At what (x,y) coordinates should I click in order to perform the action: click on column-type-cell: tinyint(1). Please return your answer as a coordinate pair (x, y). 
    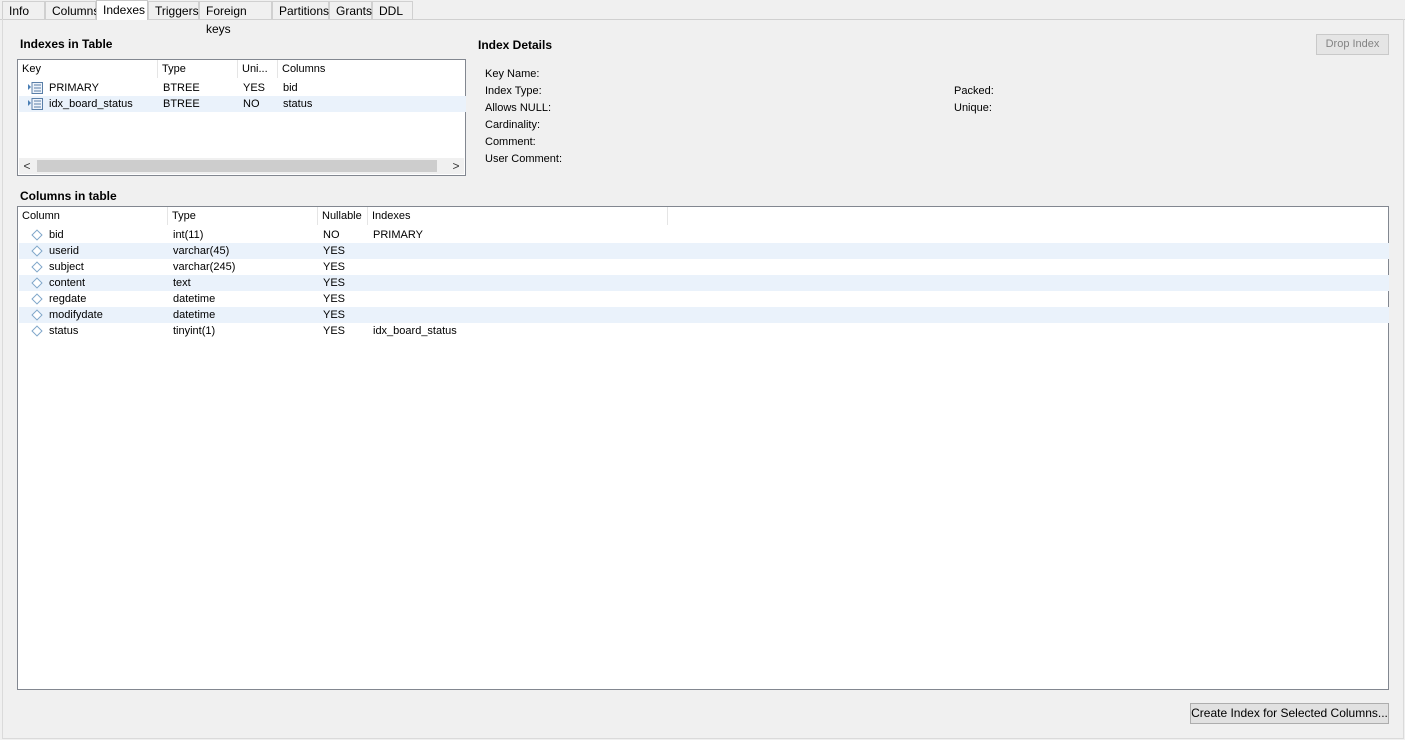
    Looking at the image, I should click on (194, 331).